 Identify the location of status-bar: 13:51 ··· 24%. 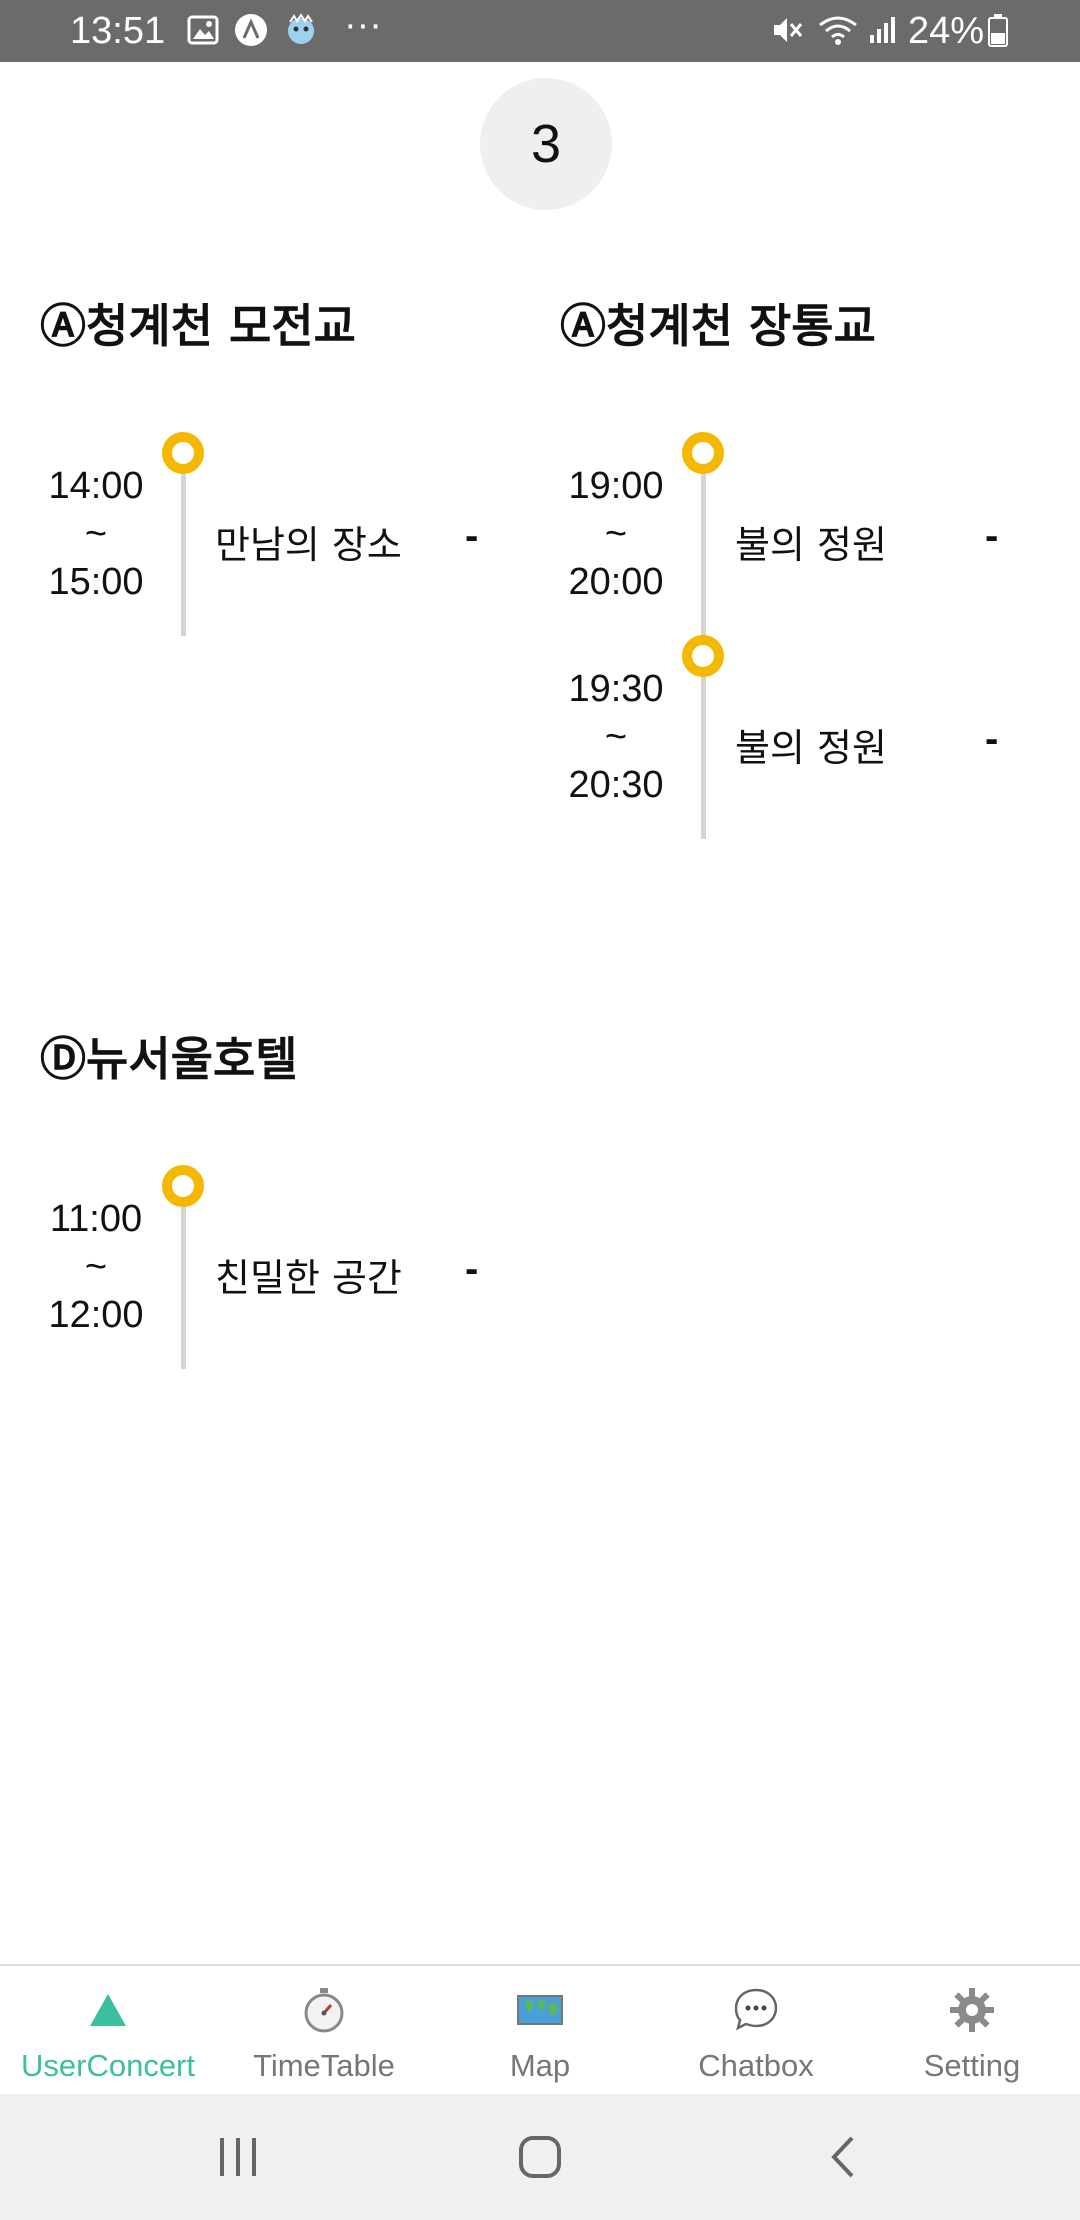
(540, 31).